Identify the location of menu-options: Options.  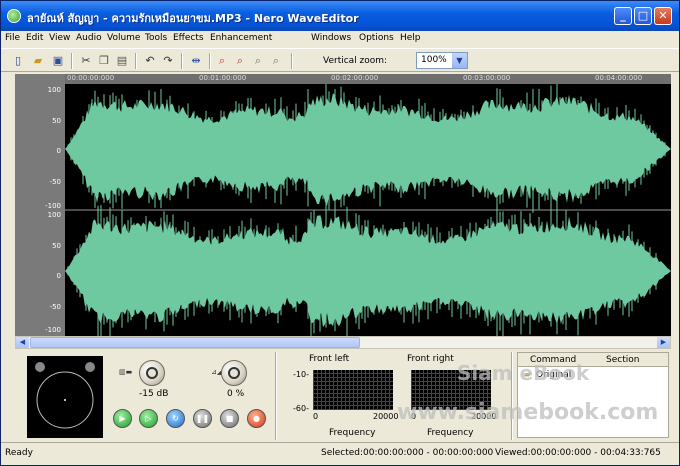
(376, 38).